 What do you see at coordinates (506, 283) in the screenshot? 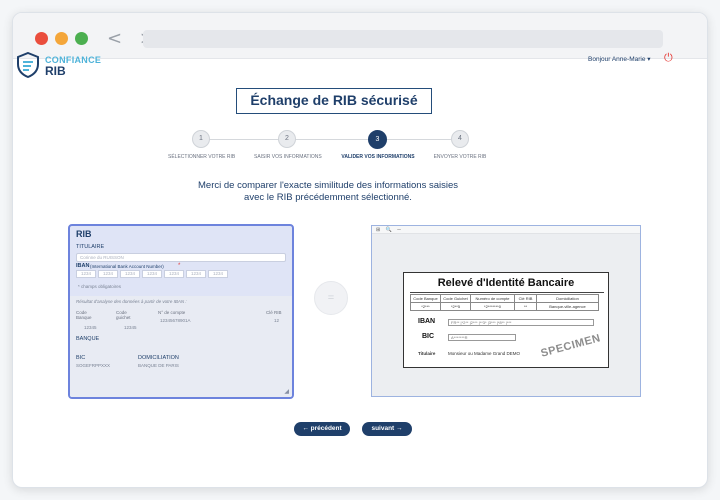
I see `doc-title: Relevé d'Identité Bancaire` at bounding box center [506, 283].